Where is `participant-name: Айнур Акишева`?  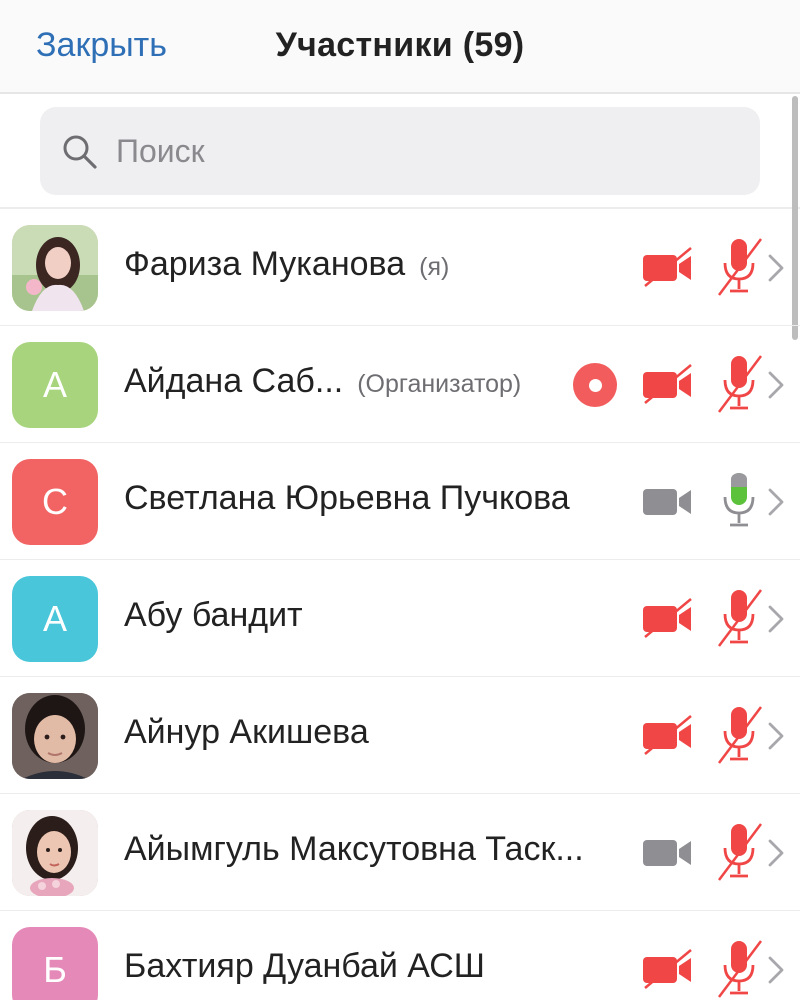 participant-name: Айнур Акишева is located at coordinates (246, 732).